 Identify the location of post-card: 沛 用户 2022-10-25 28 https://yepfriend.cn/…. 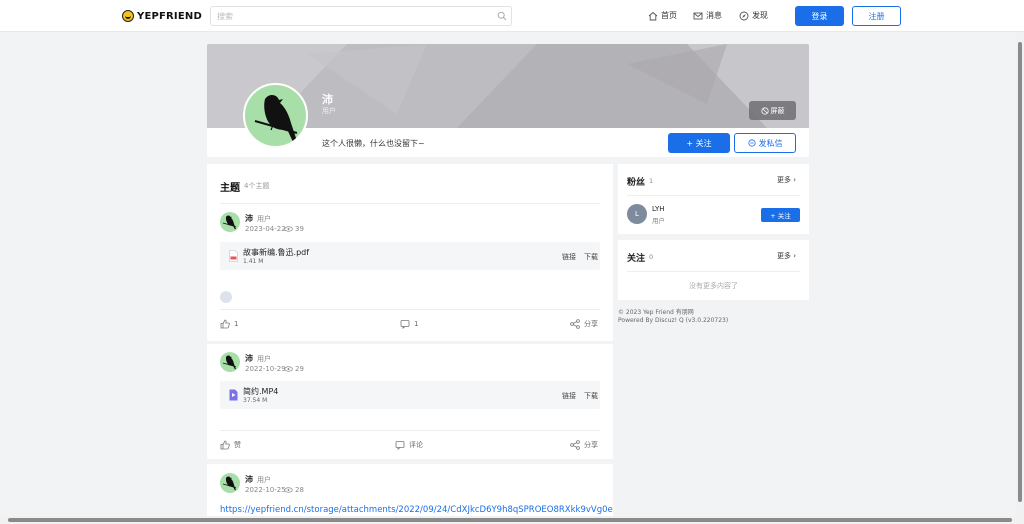
(410, 490).